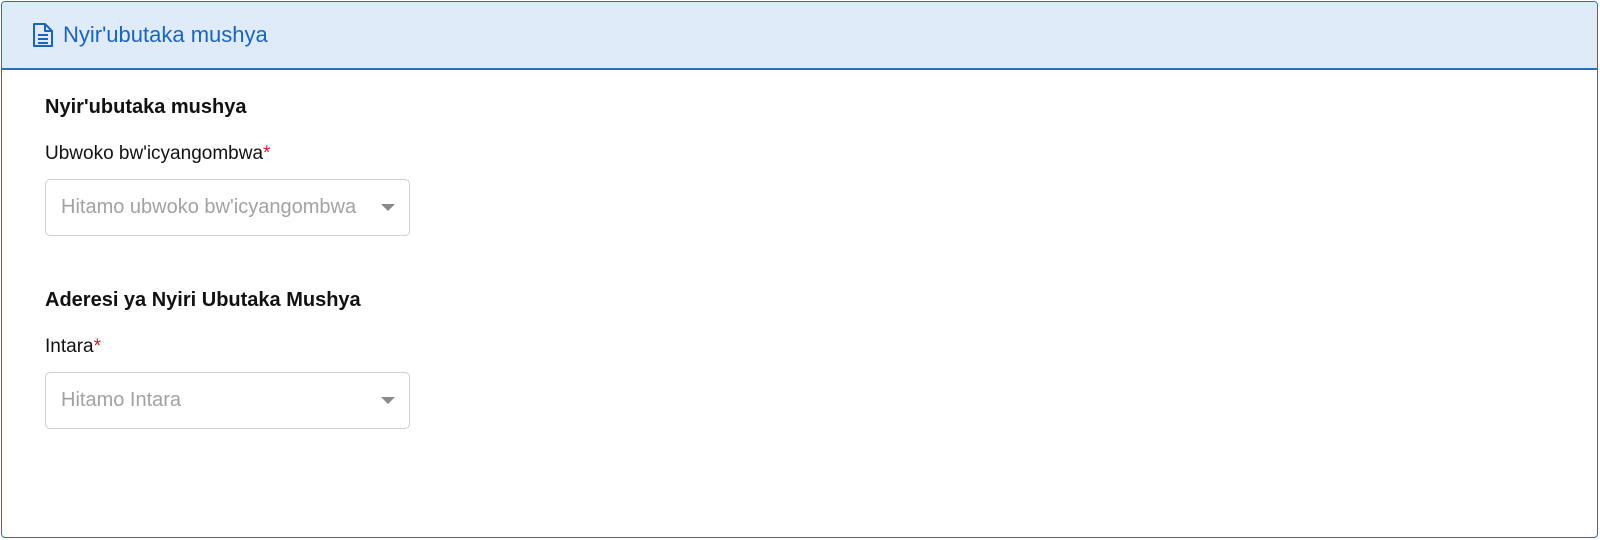 The width and height of the screenshot is (1600, 540). I want to click on province-label-text: Intara, so click(69, 346).